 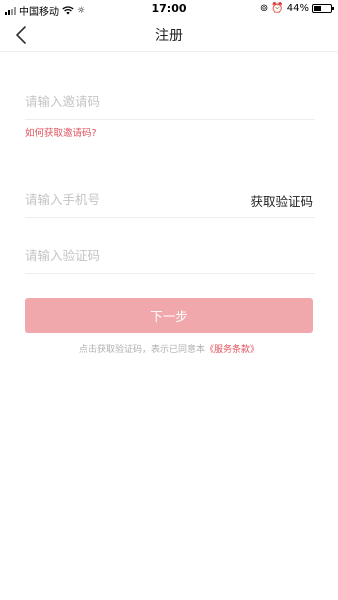 What do you see at coordinates (317, 8) in the screenshot?
I see `battery-fill` at bounding box center [317, 8].